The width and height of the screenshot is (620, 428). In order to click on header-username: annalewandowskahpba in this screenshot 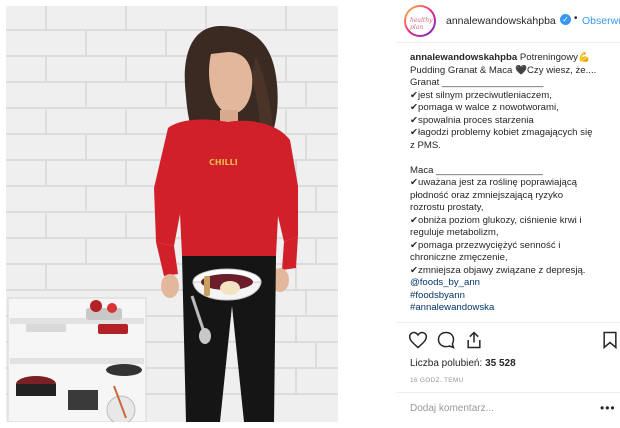, I will do `click(501, 21)`.